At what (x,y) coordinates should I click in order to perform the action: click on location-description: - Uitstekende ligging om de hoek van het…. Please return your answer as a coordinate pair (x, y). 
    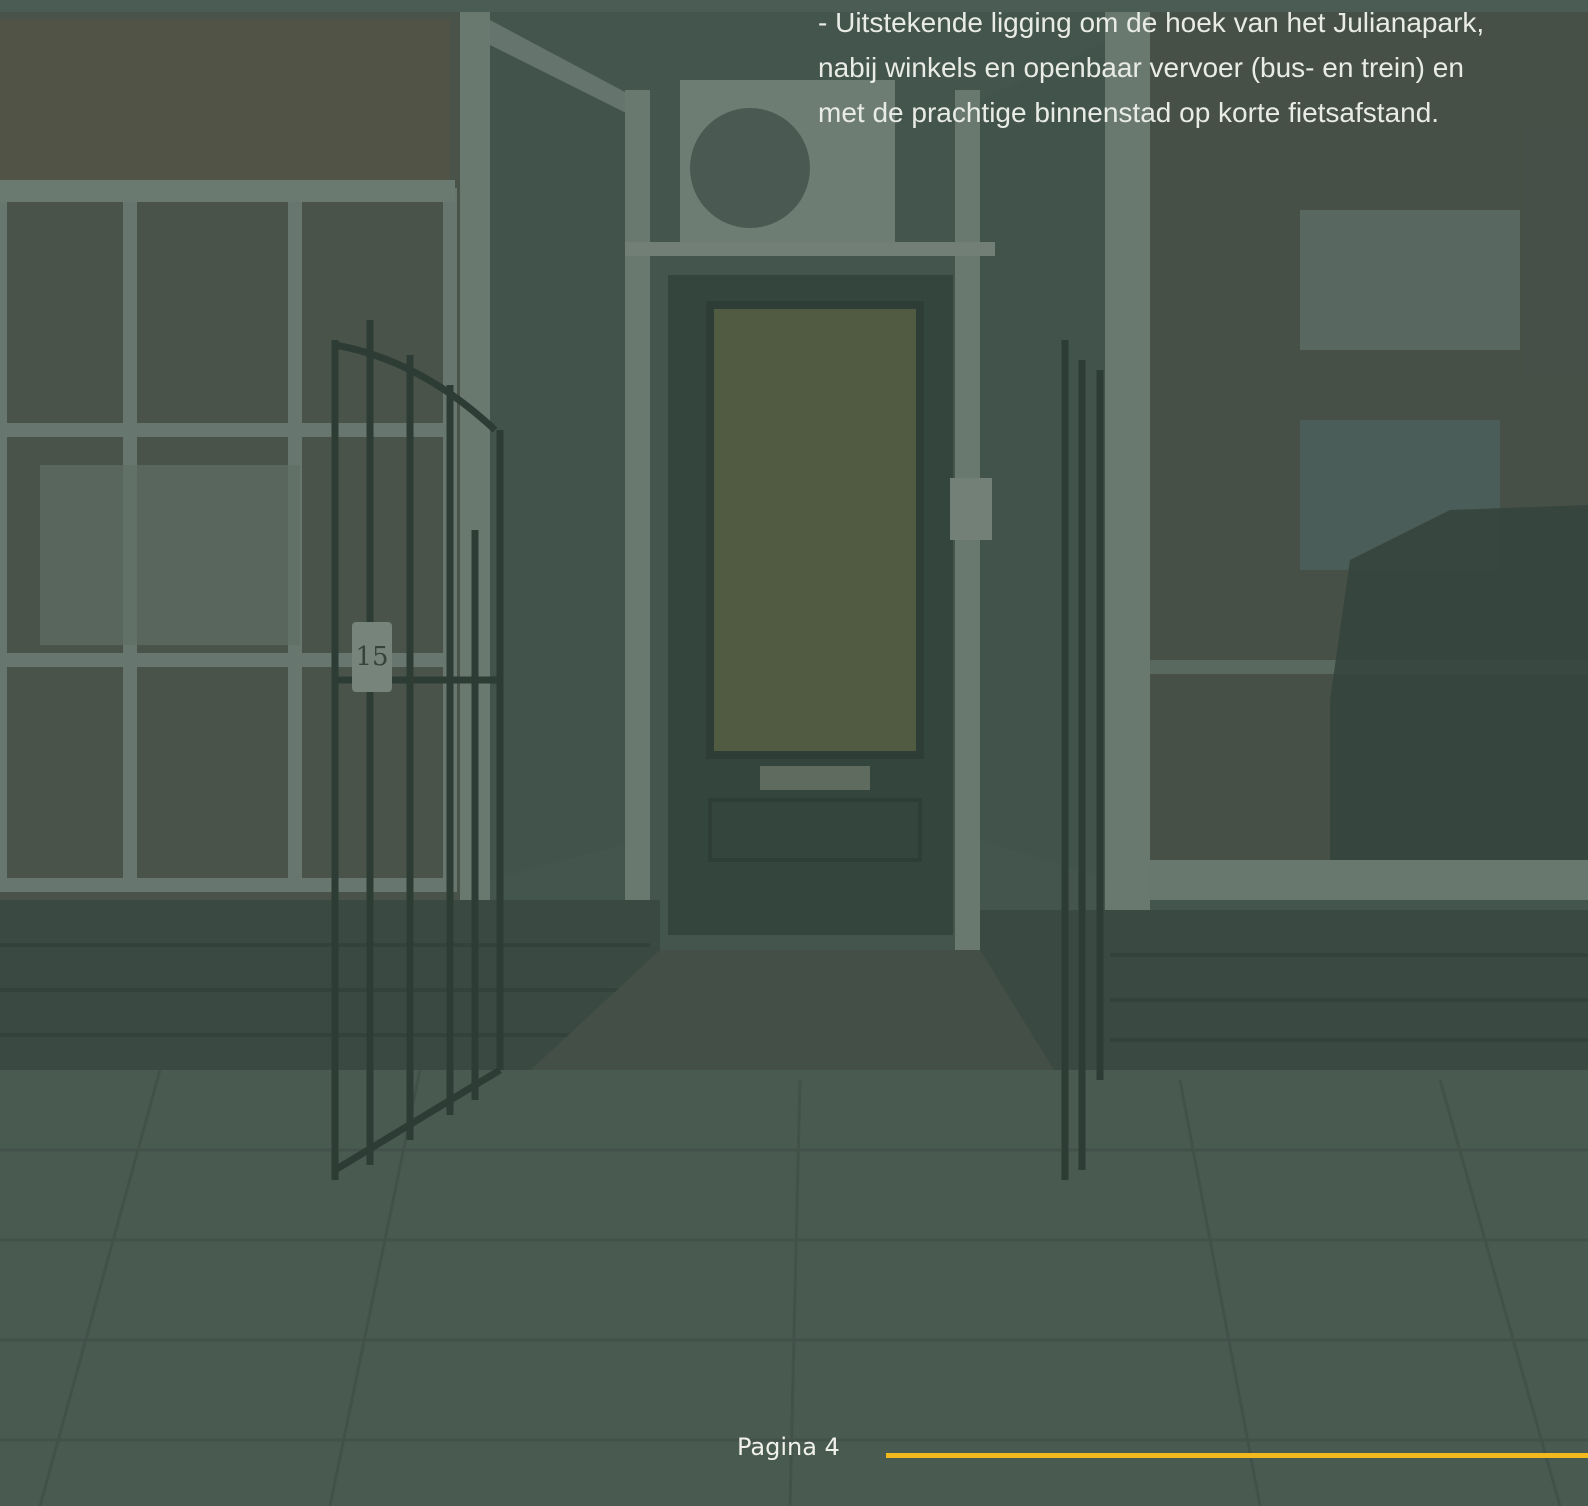
    Looking at the image, I should click on (1151, 67).